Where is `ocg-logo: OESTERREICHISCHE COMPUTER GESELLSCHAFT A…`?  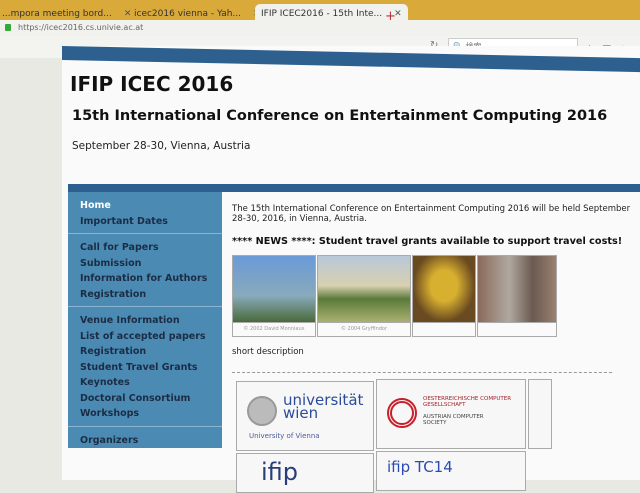
ocg-logo: OESTERREICHISCHE COMPUTER GESELLSCHAFT A… is located at coordinates (451, 414).